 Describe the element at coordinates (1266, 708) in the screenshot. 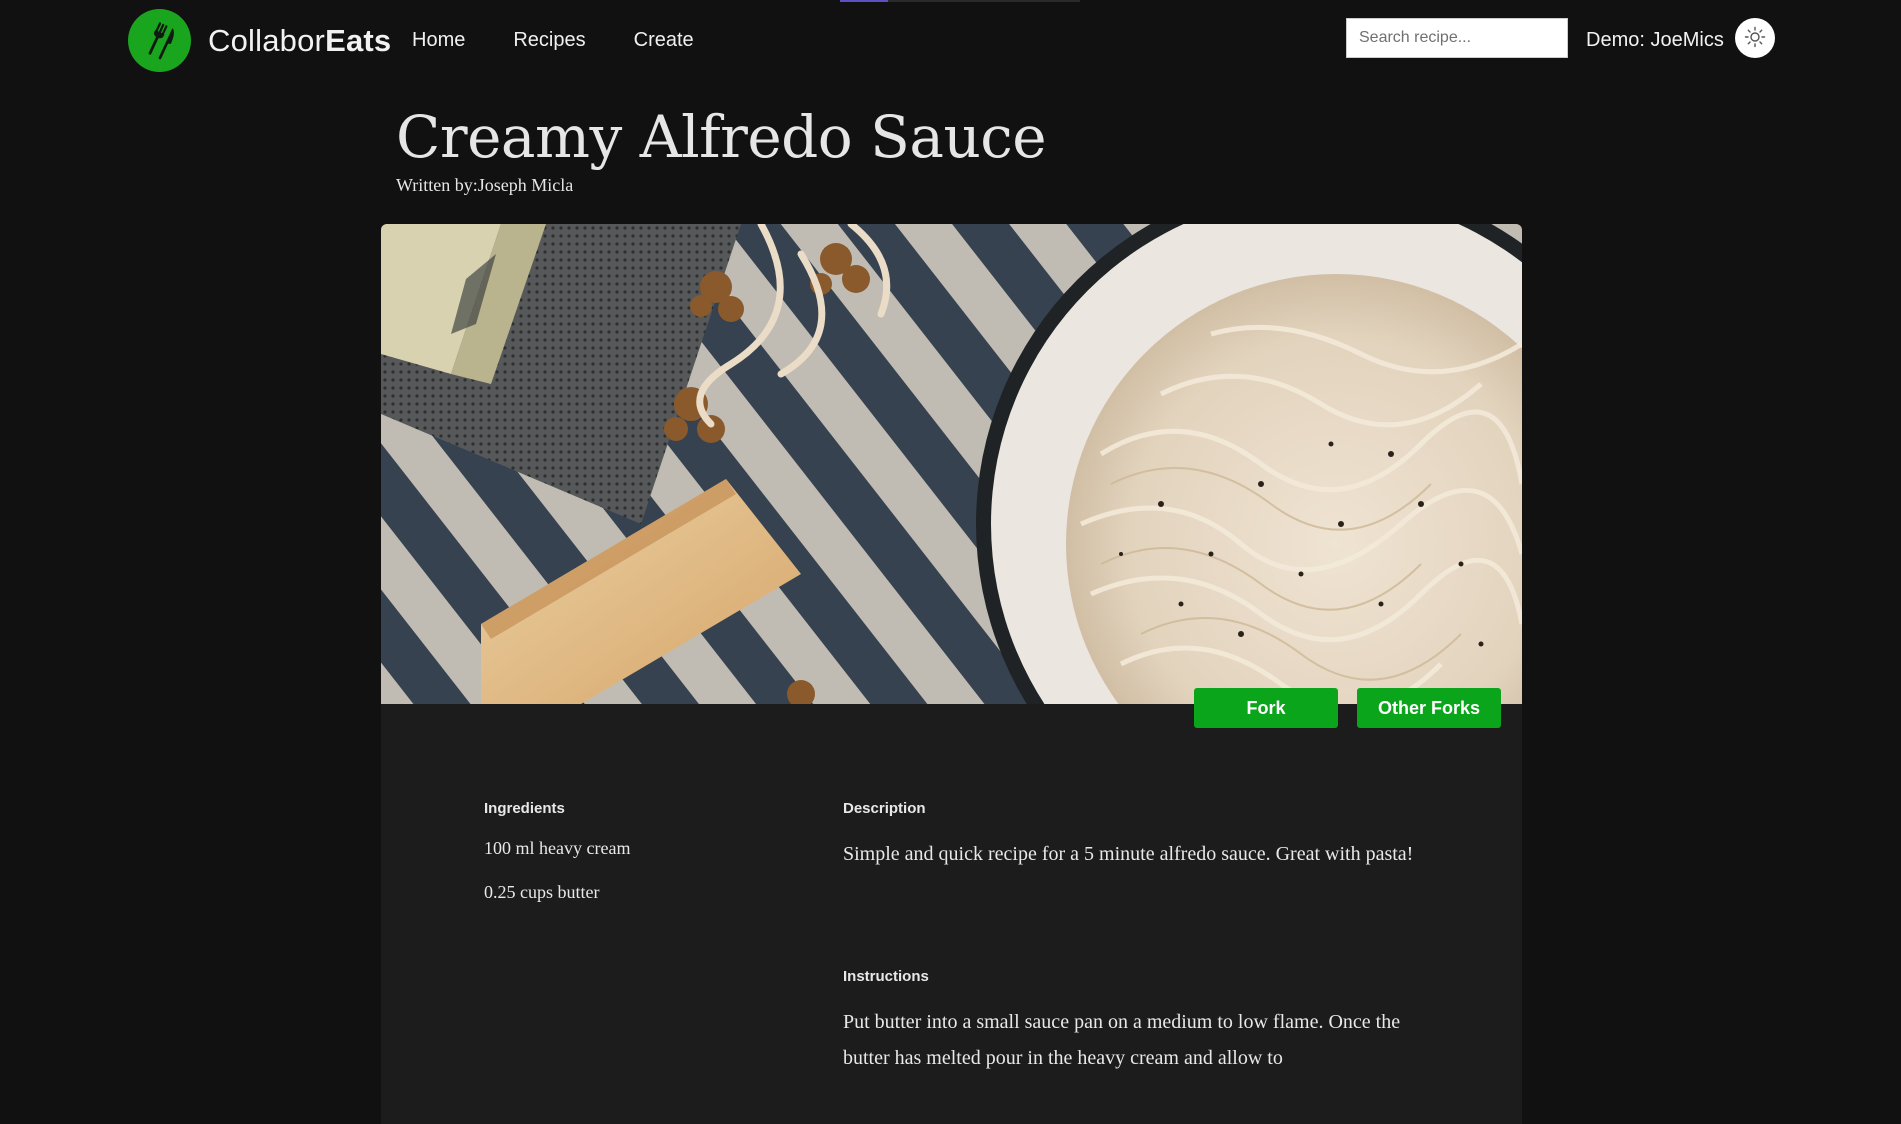

I see `fork-button: Fork` at that location.